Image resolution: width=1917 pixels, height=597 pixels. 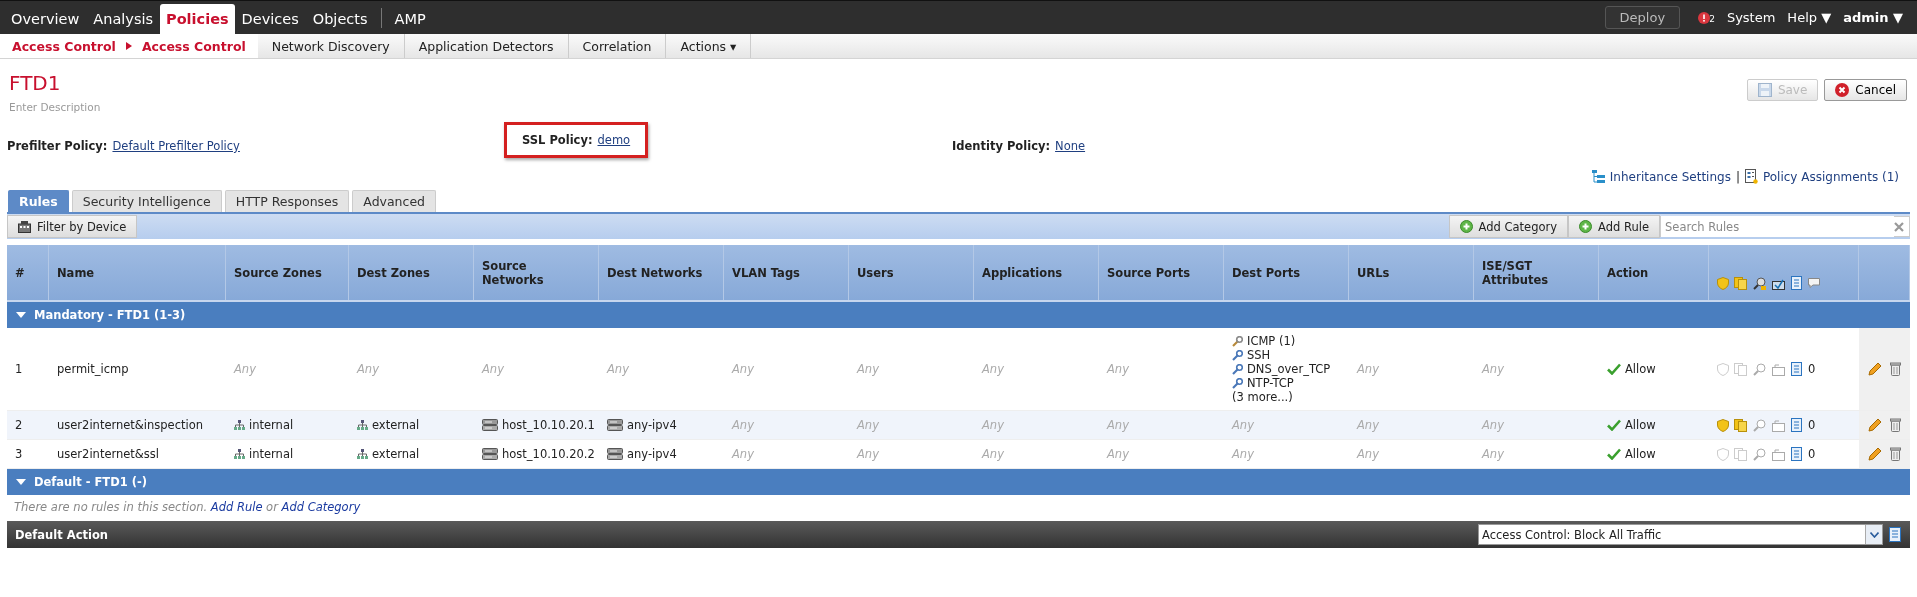 What do you see at coordinates (197, 19) in the screenshot?
I see `nav-tab: Policies` at bounding box center [197, 19].